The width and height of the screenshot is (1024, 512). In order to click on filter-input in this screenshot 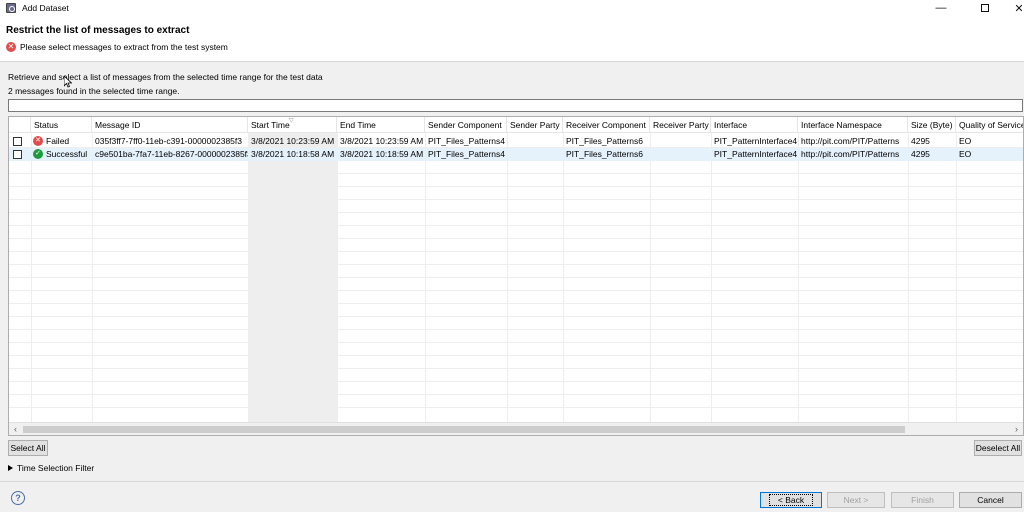, I will do `click(515, 105)`.